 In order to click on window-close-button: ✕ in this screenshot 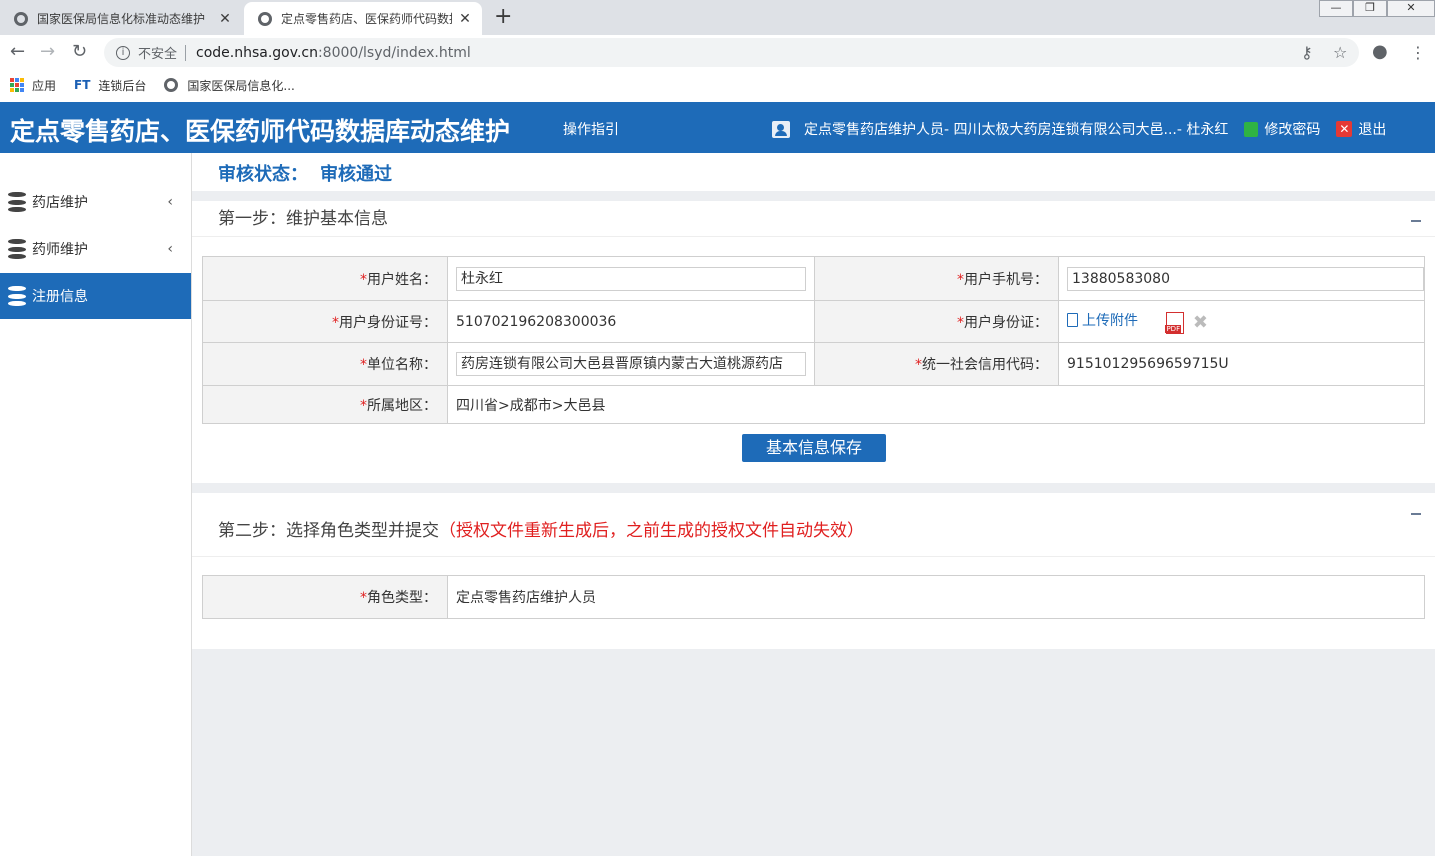, I will do `click(1411, 8)`.